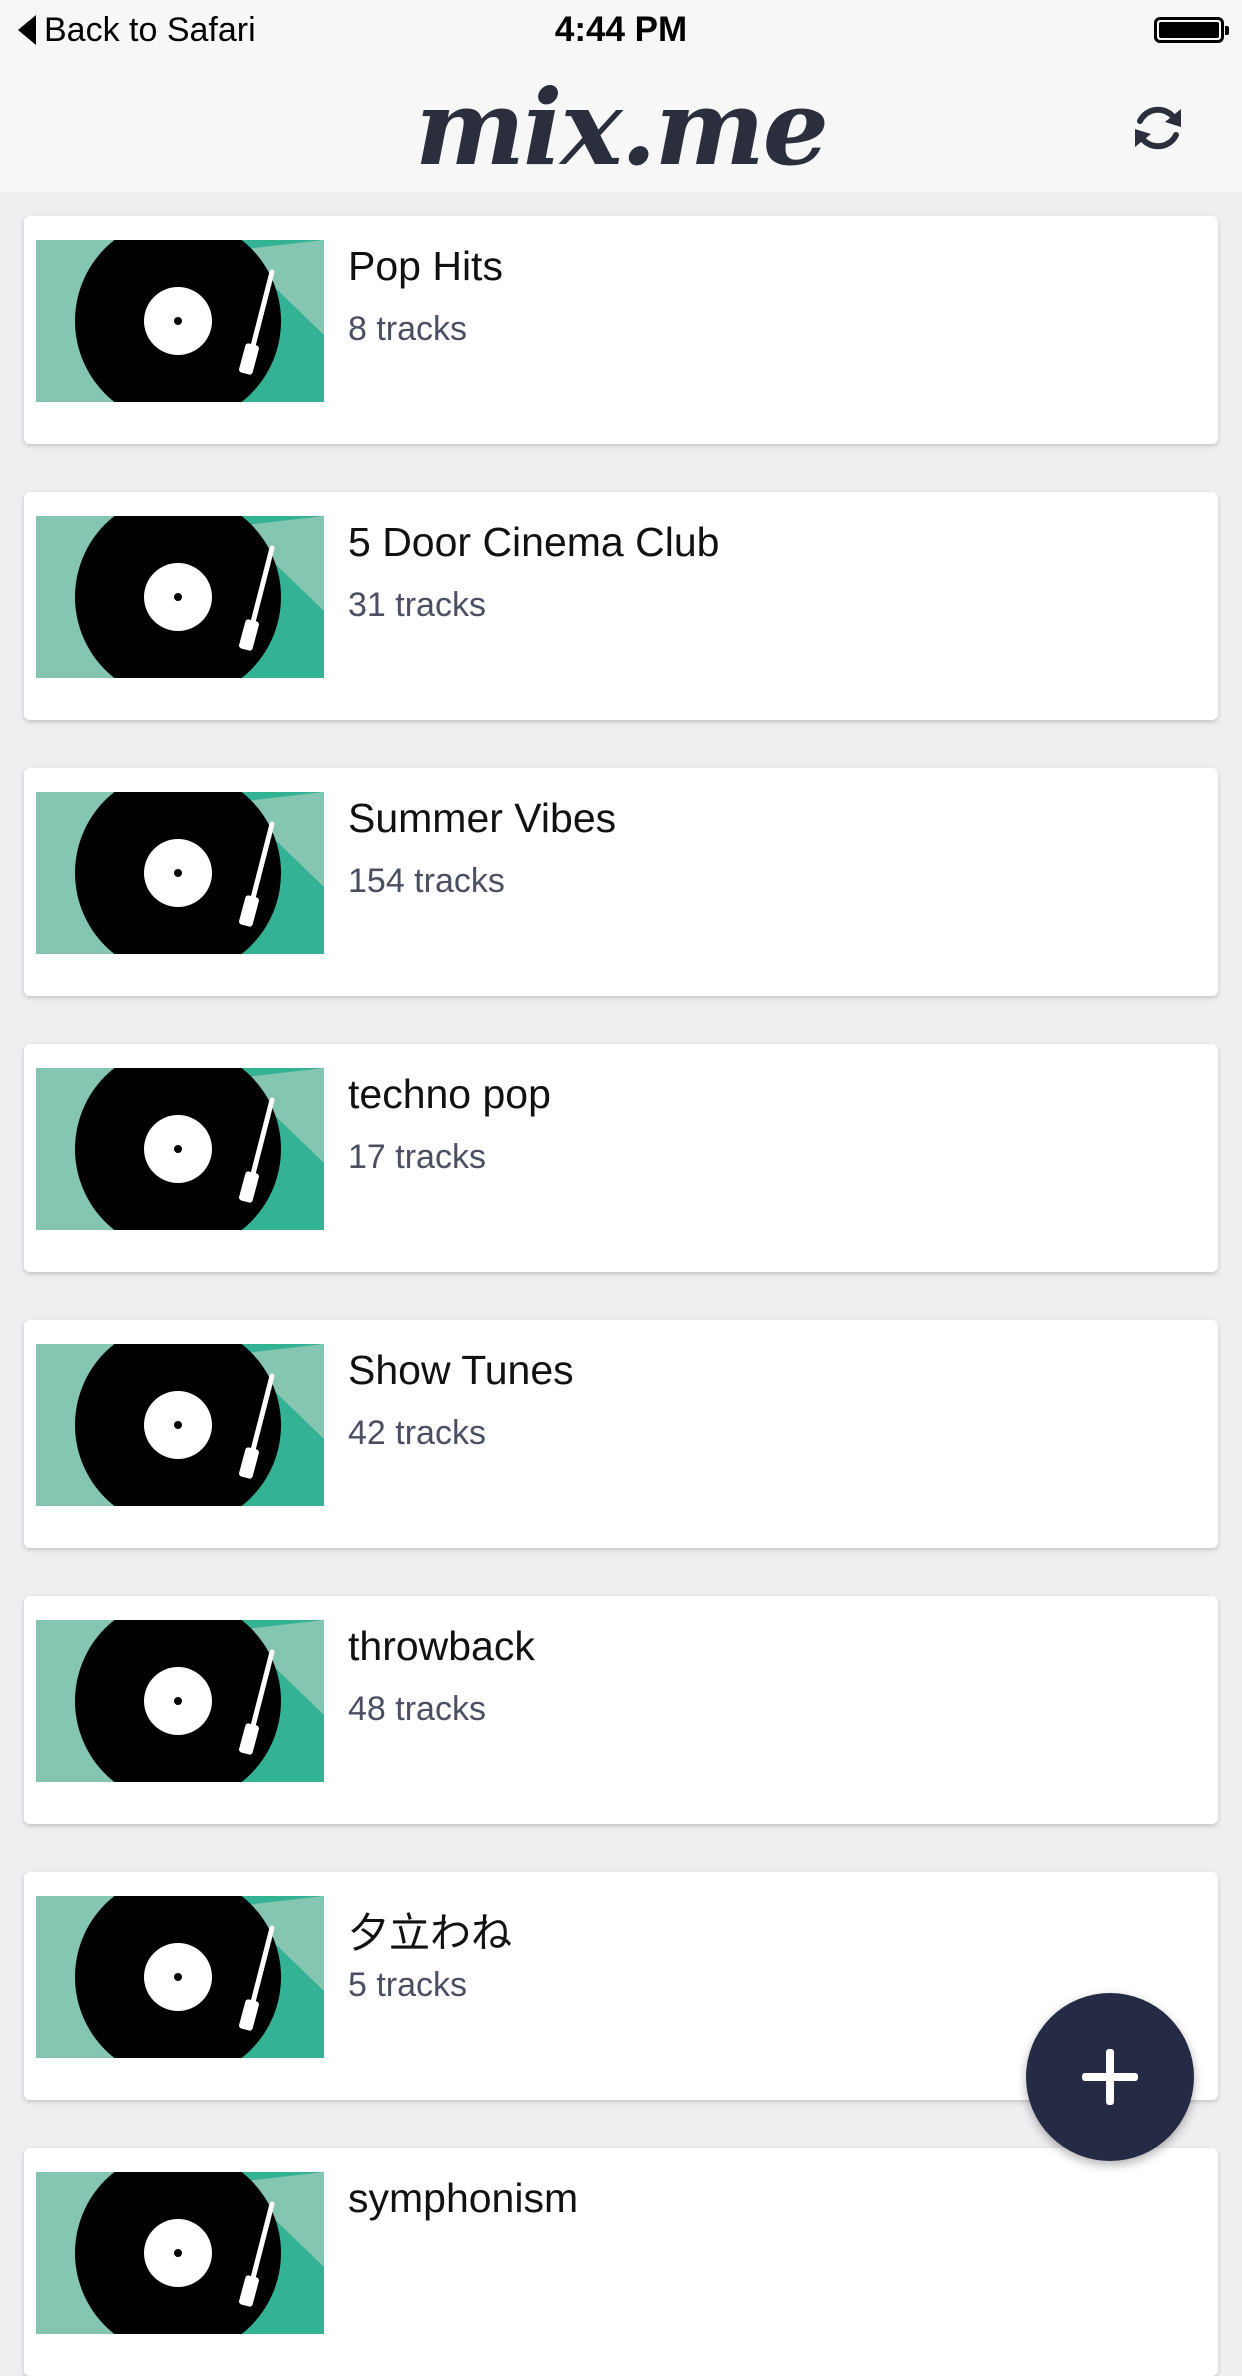  I want to click on playlist-track-count: 5 tracks, so click(408, 1985).